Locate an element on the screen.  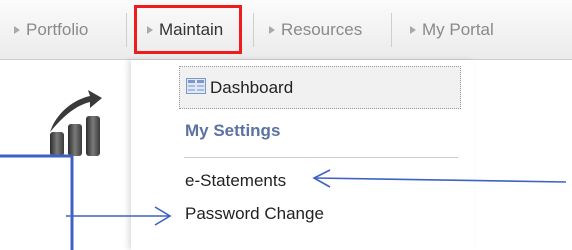
annotation-bracket is located at coordinates (37, 202).